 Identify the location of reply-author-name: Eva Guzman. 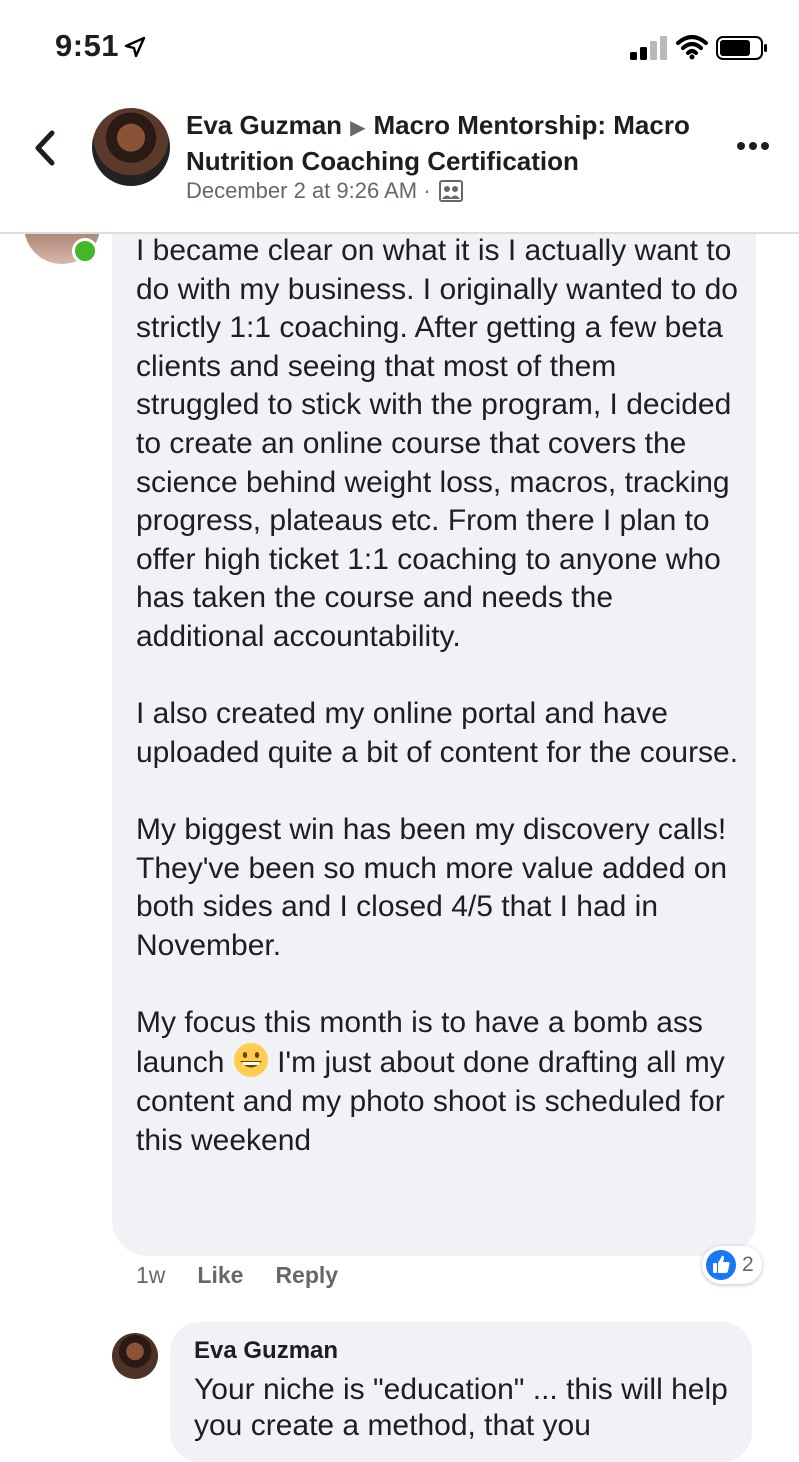
(266, 1351).